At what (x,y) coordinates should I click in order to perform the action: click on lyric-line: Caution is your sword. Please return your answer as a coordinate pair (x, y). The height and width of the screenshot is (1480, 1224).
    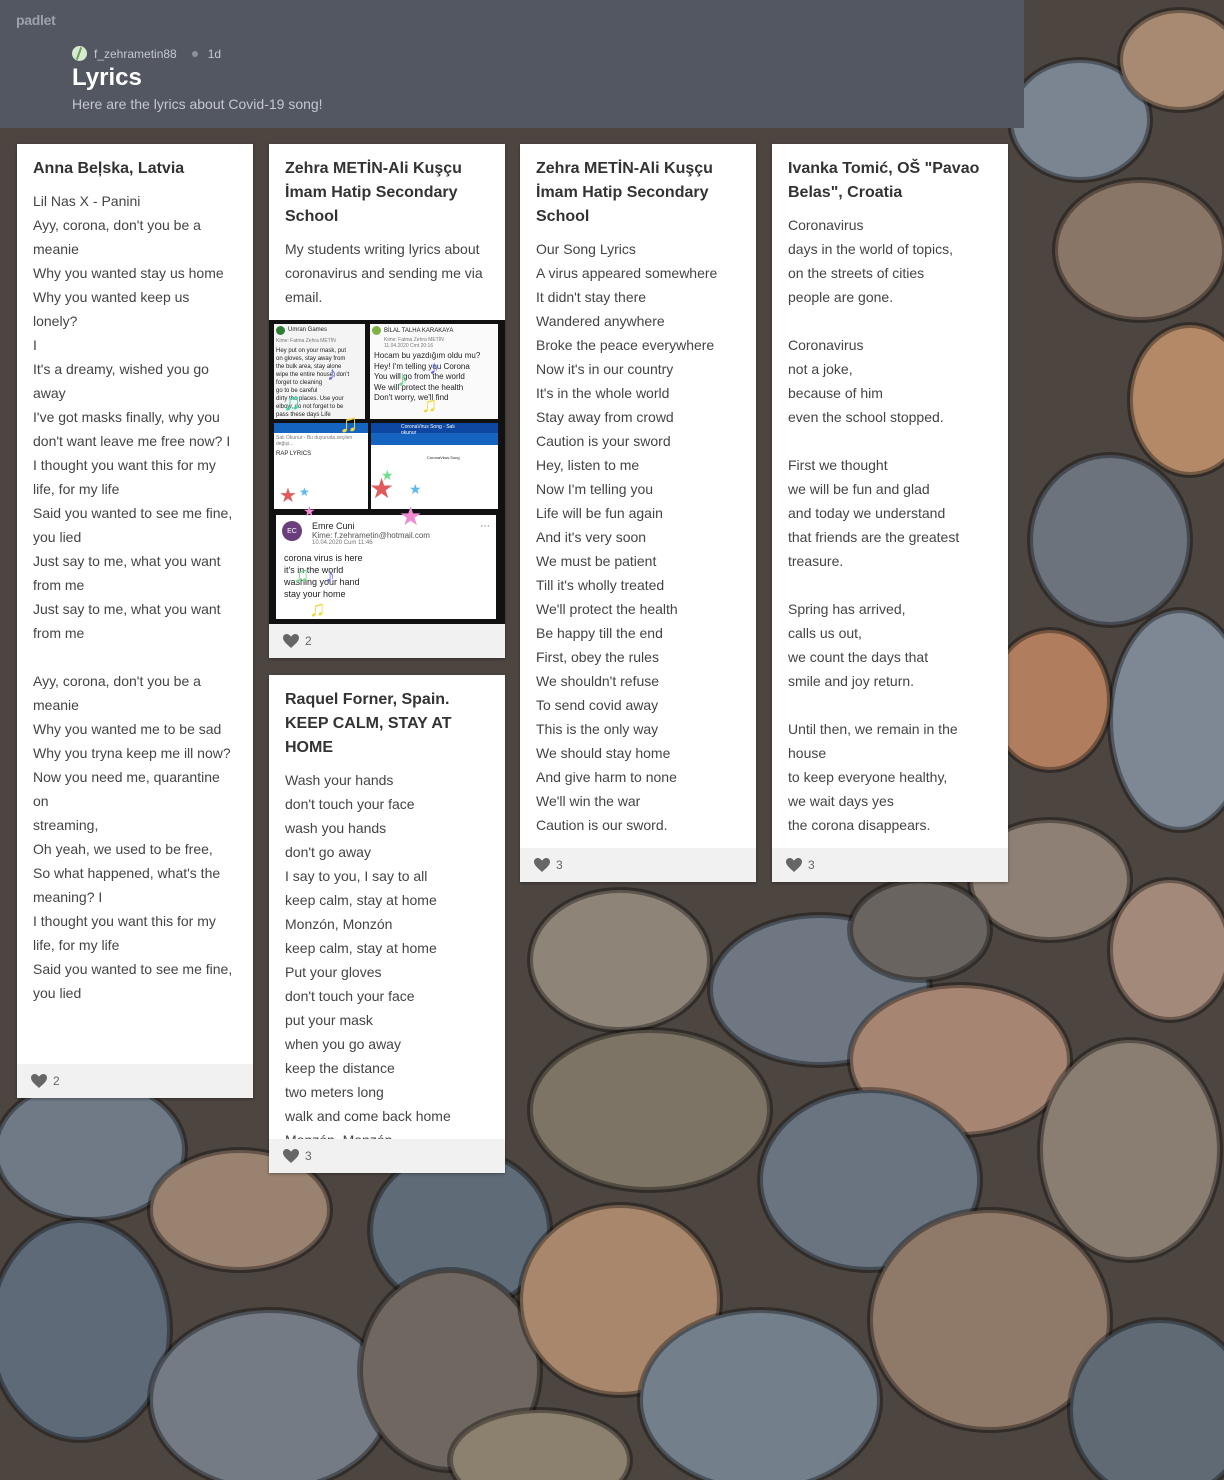
    Looking at the image, I should click on (603, 441).